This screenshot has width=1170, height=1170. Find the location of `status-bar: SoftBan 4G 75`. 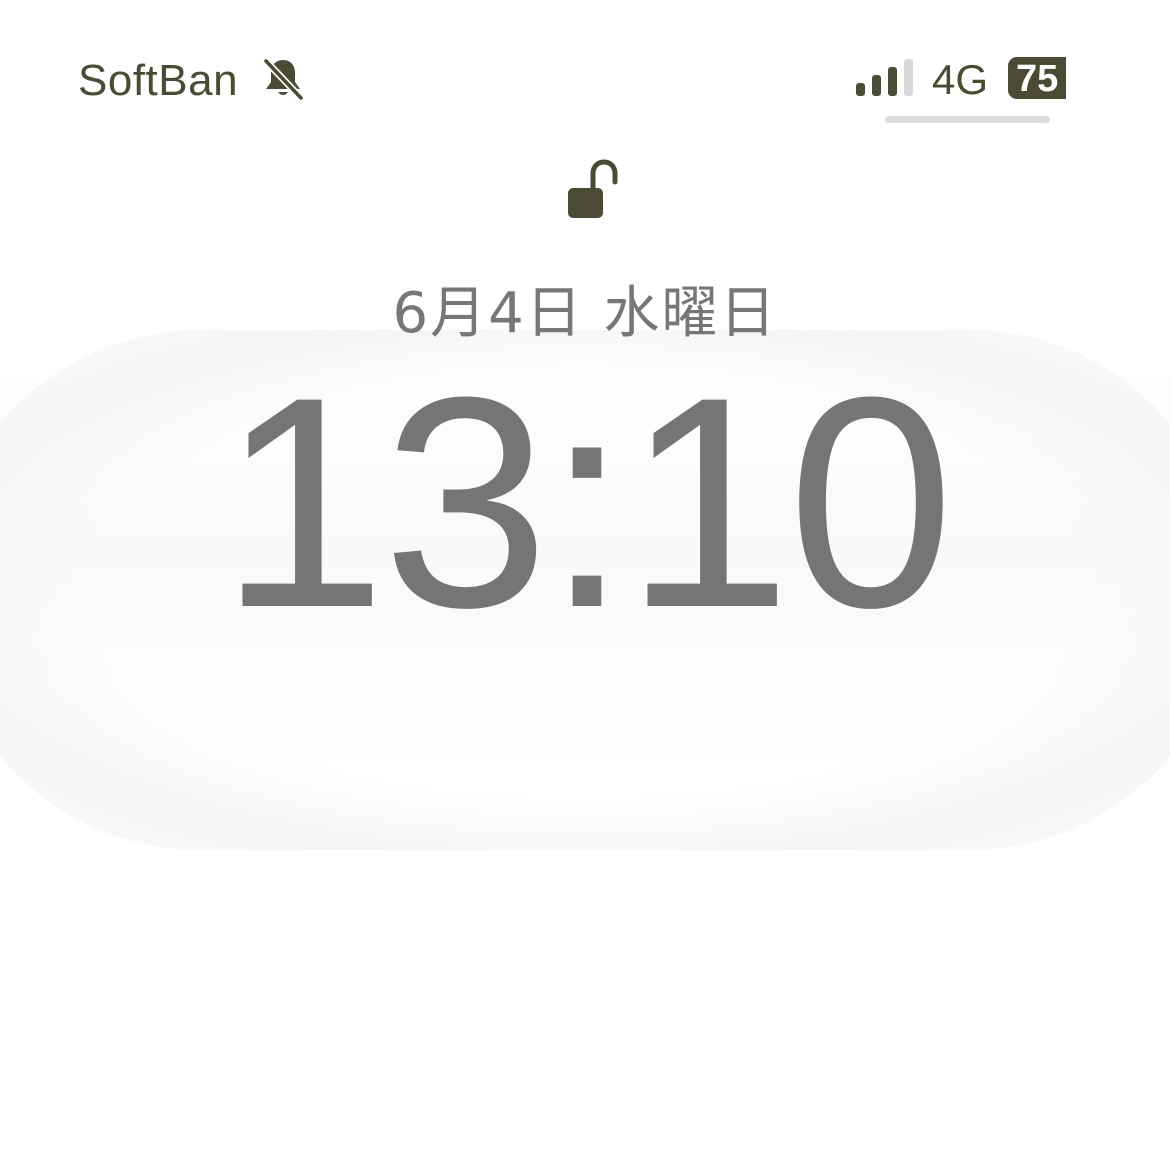

status-bar: SoftBan 4G 75 is located at coordinates (585, 70).